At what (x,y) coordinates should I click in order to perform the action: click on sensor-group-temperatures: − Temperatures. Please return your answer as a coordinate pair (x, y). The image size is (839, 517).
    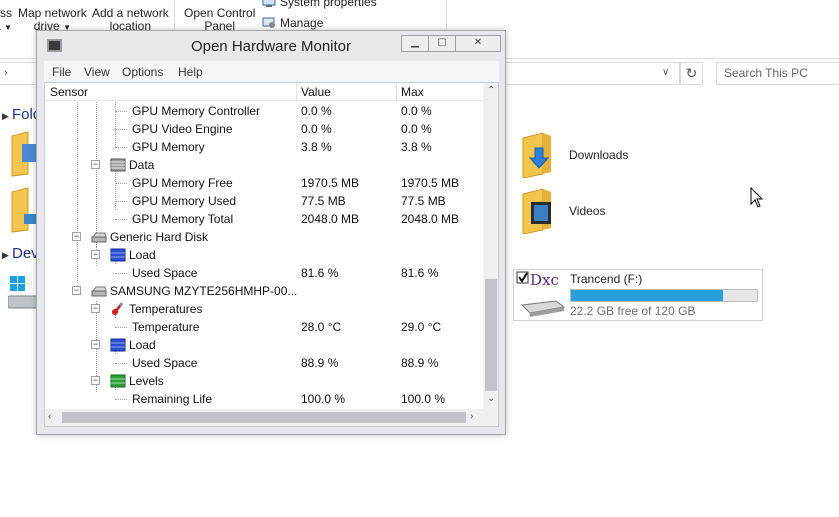
    Looking at the image, I should click on (264, 309).